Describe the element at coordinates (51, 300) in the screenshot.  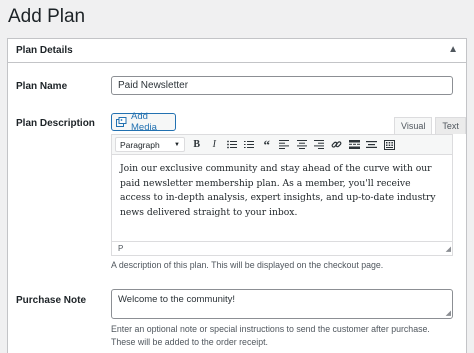
I see `purchase-note-label: Purchase Note` at that location.